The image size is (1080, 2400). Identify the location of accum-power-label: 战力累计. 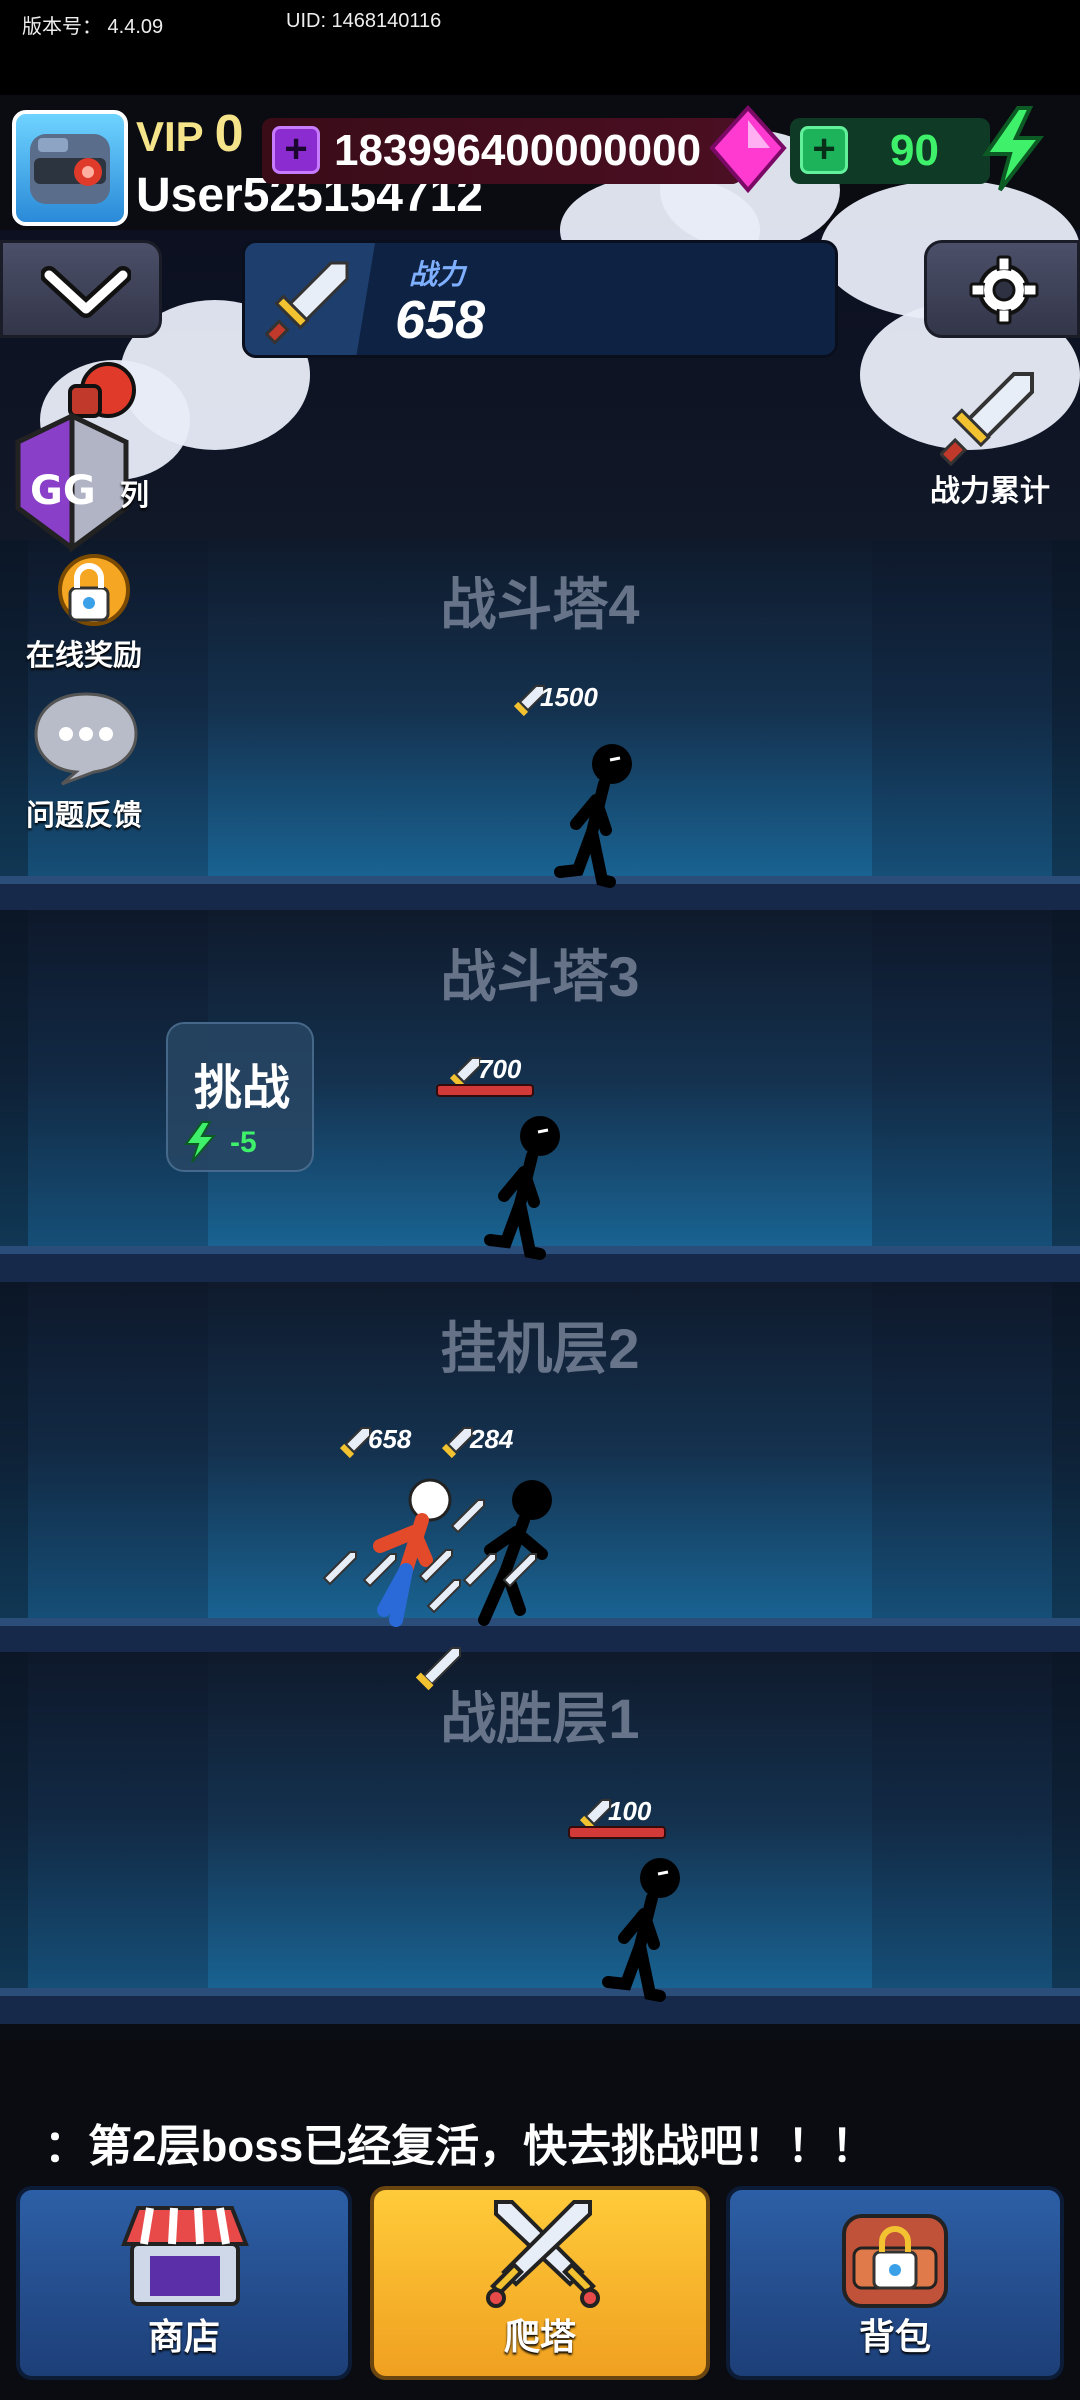
(990, 488).